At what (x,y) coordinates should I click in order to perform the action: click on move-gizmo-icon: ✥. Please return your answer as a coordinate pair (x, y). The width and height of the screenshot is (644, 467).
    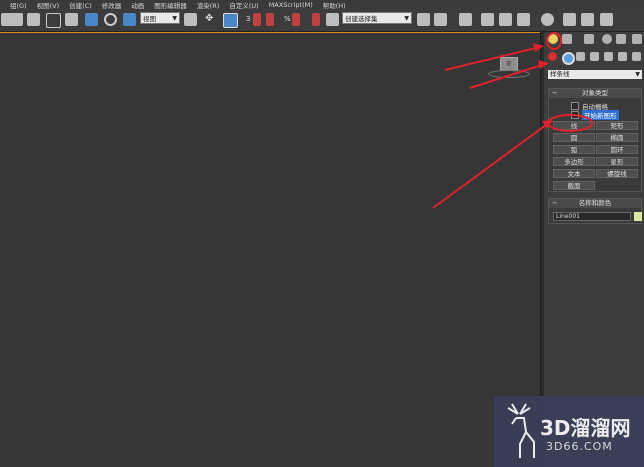
    Looking at the image, I should click on (211, 19).